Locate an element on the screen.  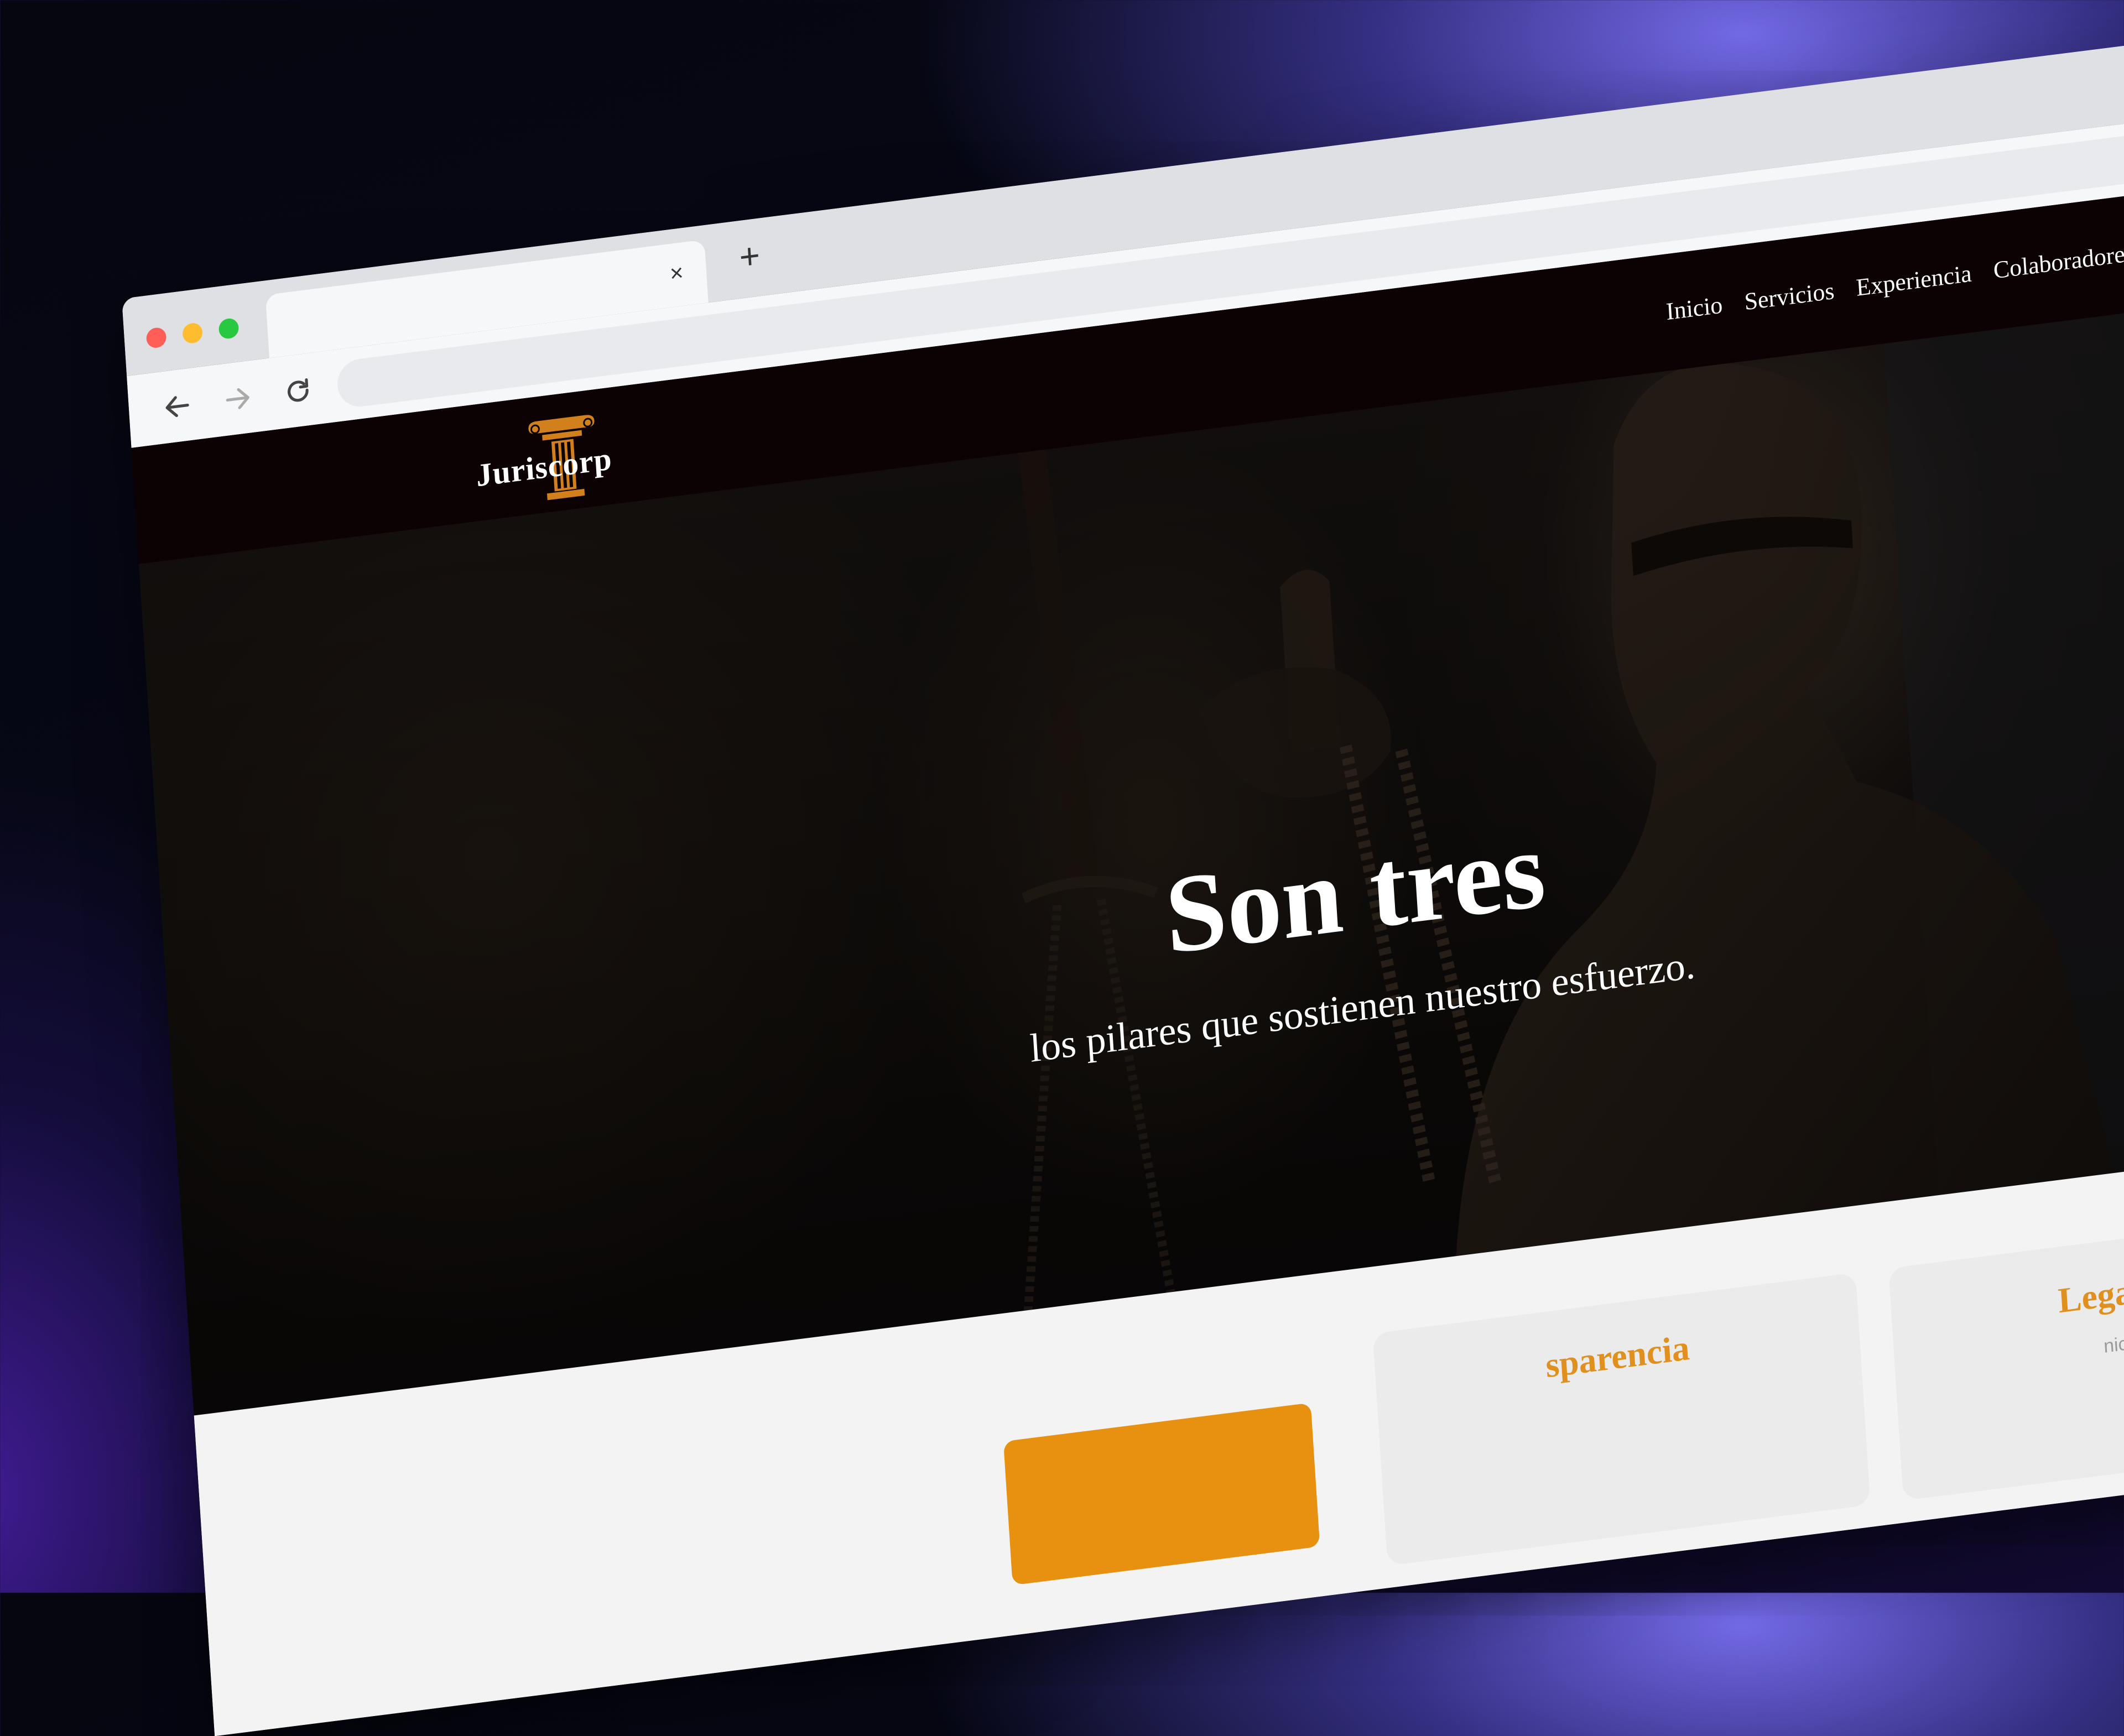
close-window-button is located at coordinates (156, 337).